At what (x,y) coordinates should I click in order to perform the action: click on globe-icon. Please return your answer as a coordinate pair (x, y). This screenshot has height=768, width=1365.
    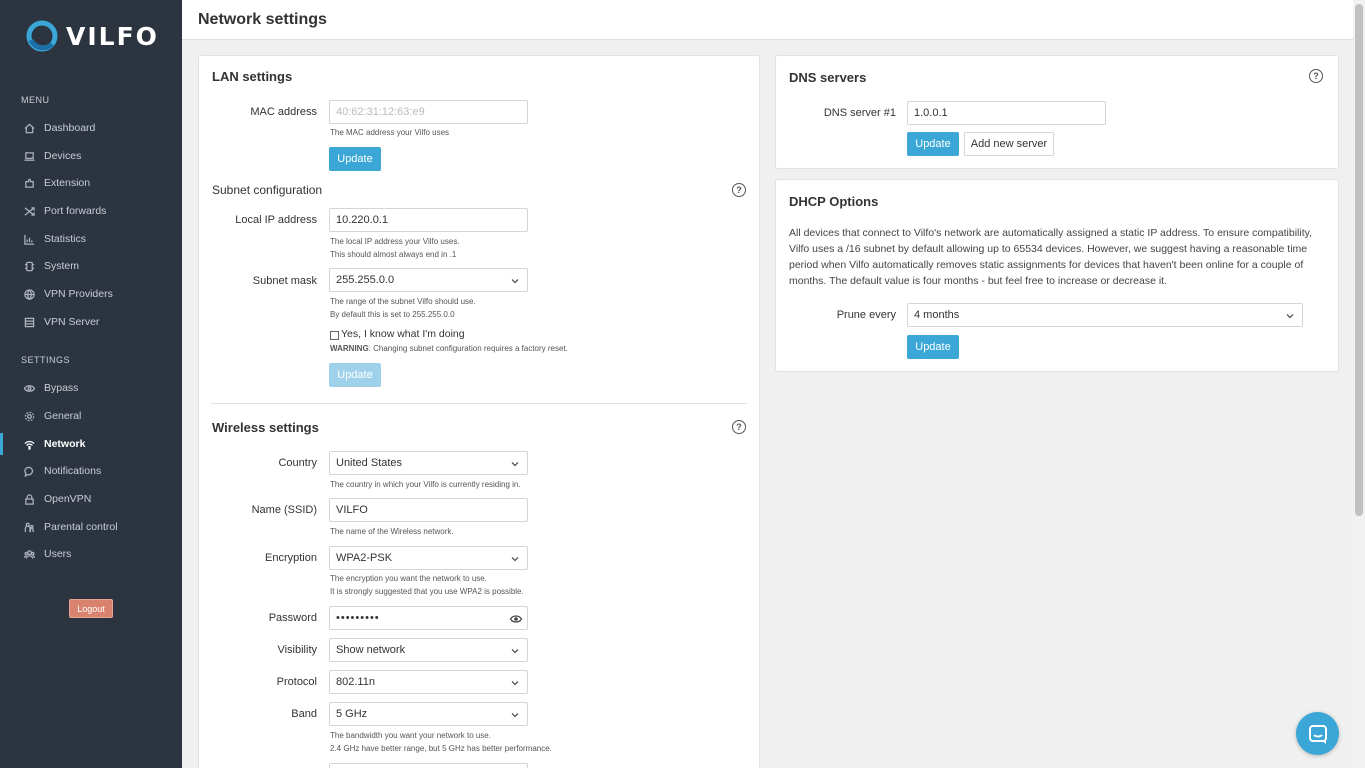
    Looking at the image, I should click on (29, 294).